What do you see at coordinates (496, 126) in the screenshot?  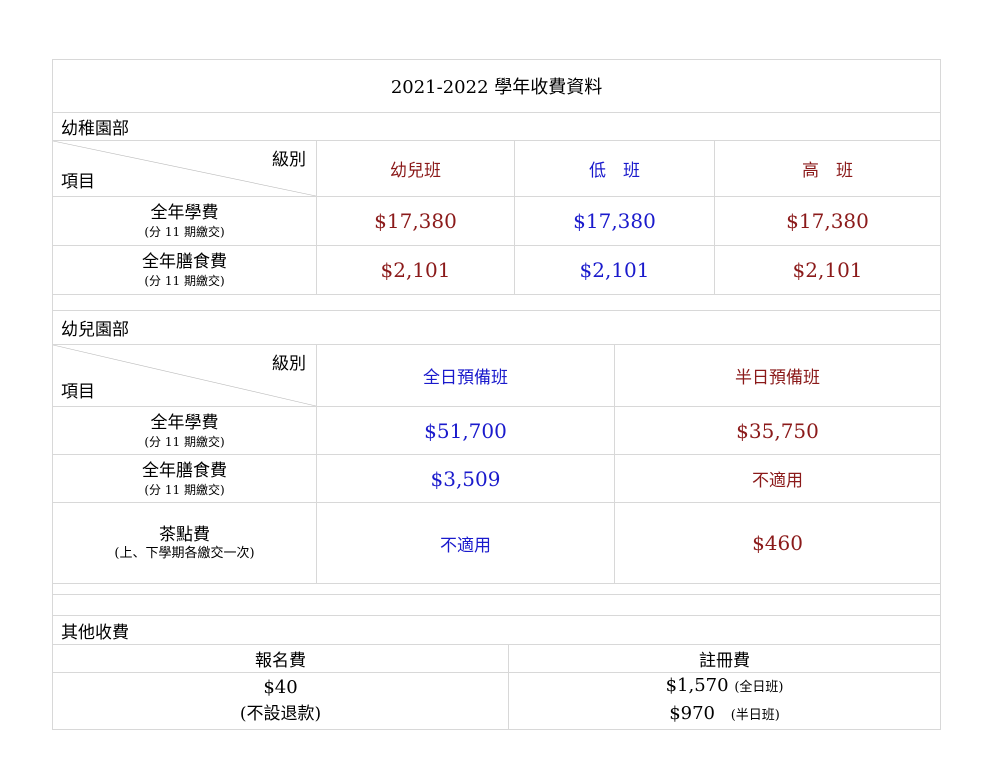 I see `section-kindergarten-label: 幼稚園部` at bounding box center [496, 126].